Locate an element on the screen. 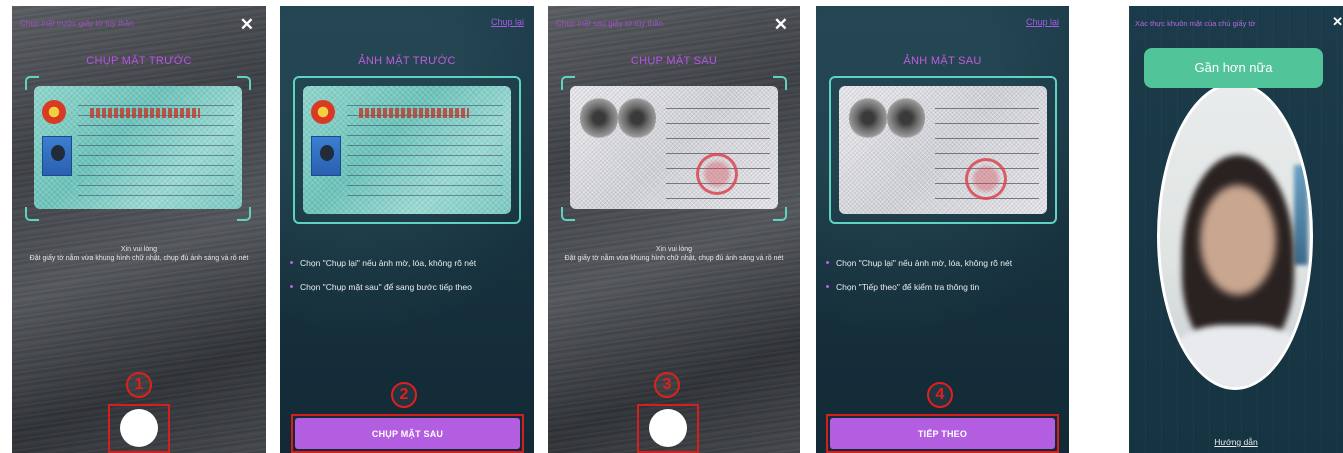 This screenshot has width=1343, height=453. step-title: CHỤP MẶT SAU is located at coordinates (674, 61).